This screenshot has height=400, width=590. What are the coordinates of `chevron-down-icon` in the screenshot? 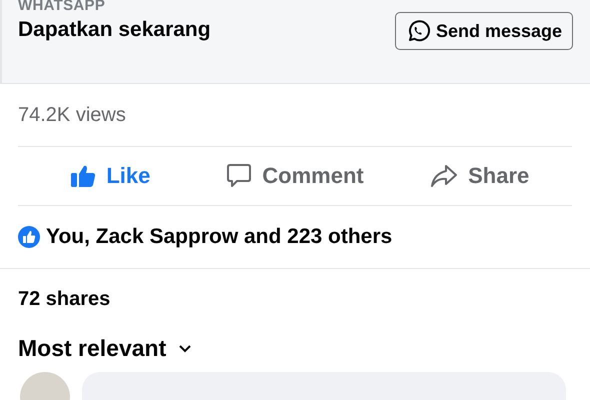 It's located at (185, 348).